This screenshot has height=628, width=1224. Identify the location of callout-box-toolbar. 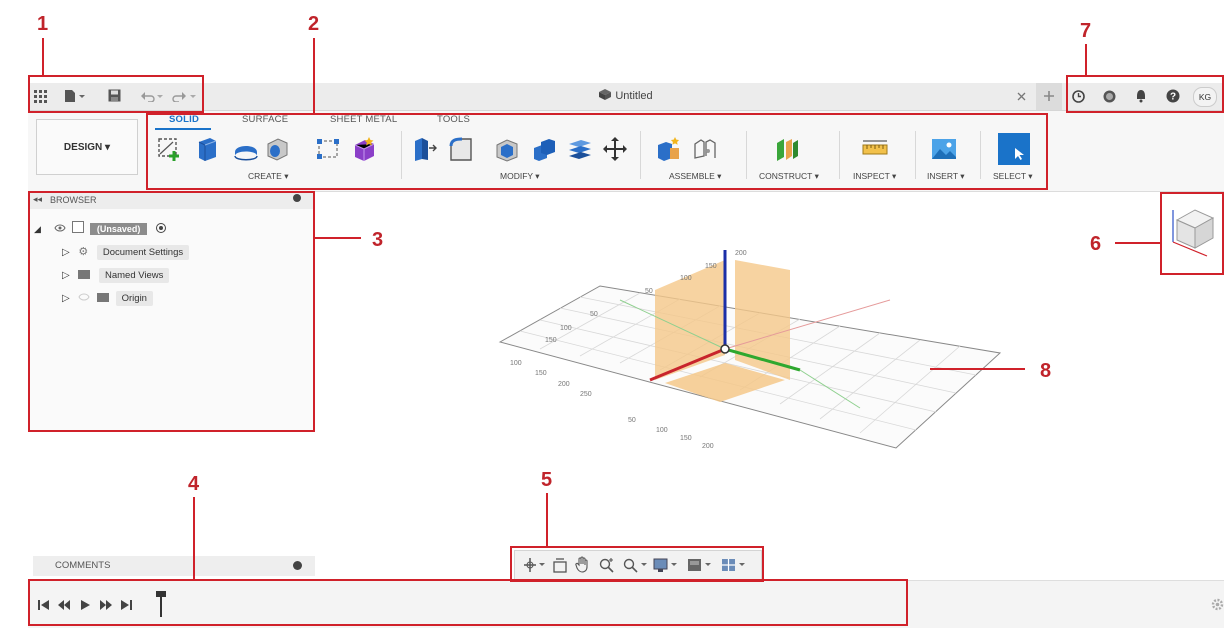
(597, 151).